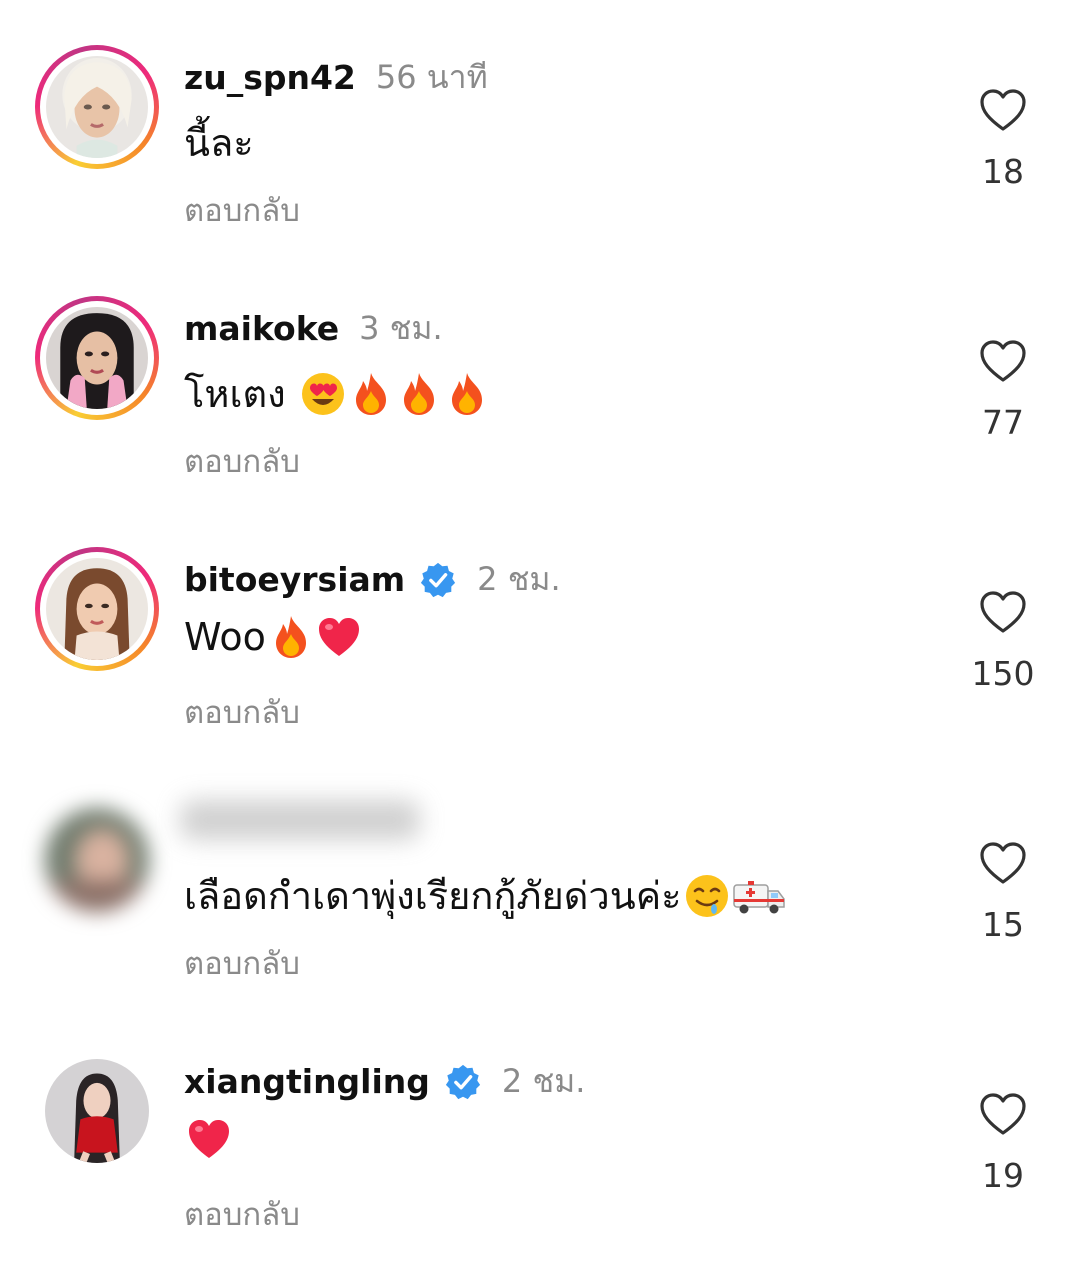 The width and height of the screenshot is (1080, 1264). Describe the element at coordinates (307, 1081) in the screenshot. I see `username: xiangtingling` at that location.